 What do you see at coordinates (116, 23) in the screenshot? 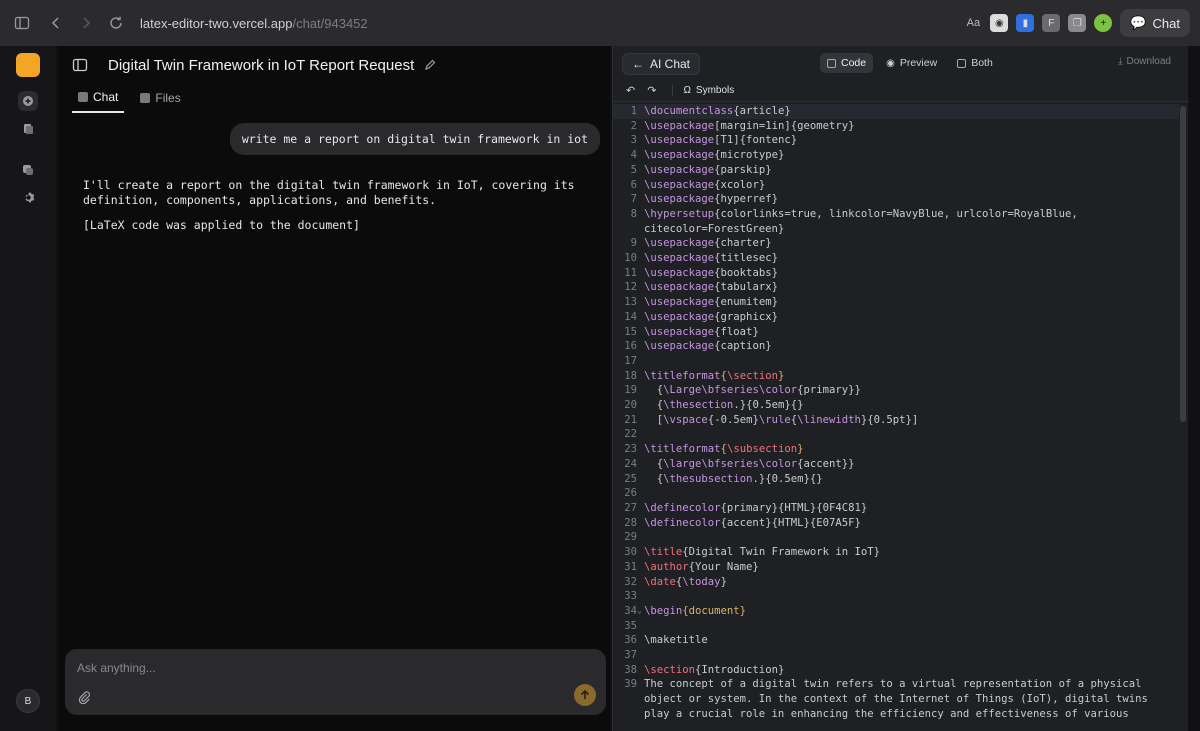
I see `reload-icon` at bounding box center [116, 23].